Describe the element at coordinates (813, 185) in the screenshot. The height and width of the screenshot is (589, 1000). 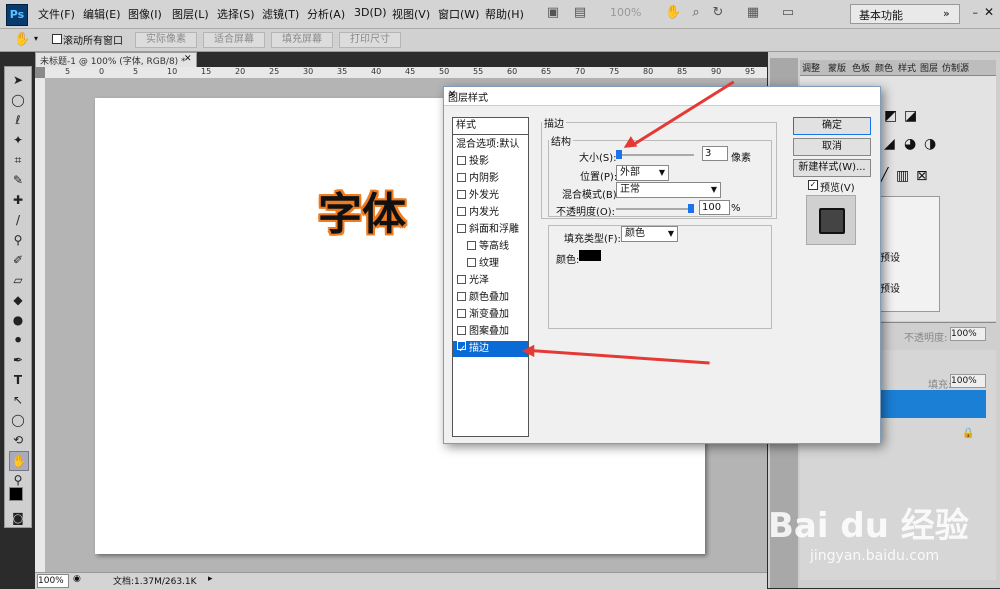
I see `preview-checkbox: ✓` at that location.